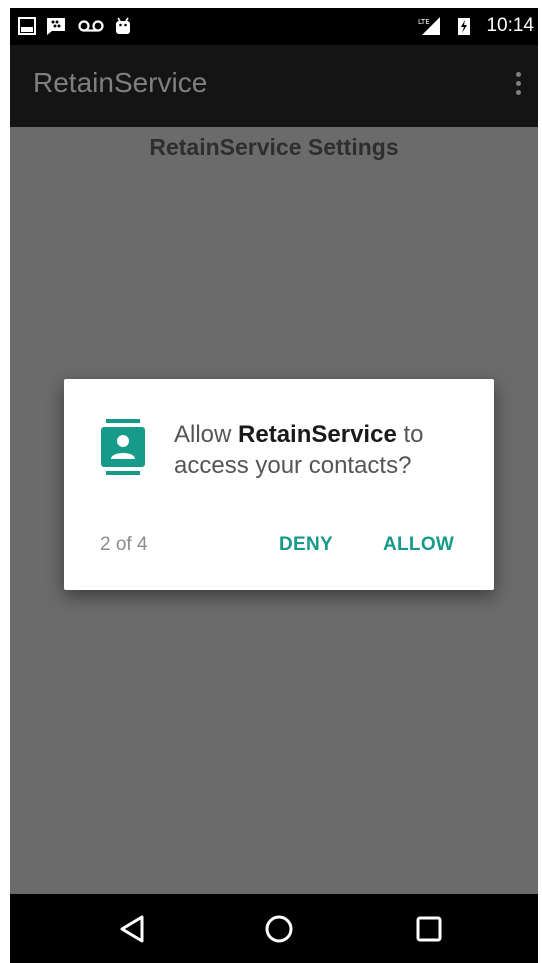 This screenshot has height=963, width=542. Describe the element at coordinates (120, 82) in the screenshot. I see `app-title: RetainService` at that location.